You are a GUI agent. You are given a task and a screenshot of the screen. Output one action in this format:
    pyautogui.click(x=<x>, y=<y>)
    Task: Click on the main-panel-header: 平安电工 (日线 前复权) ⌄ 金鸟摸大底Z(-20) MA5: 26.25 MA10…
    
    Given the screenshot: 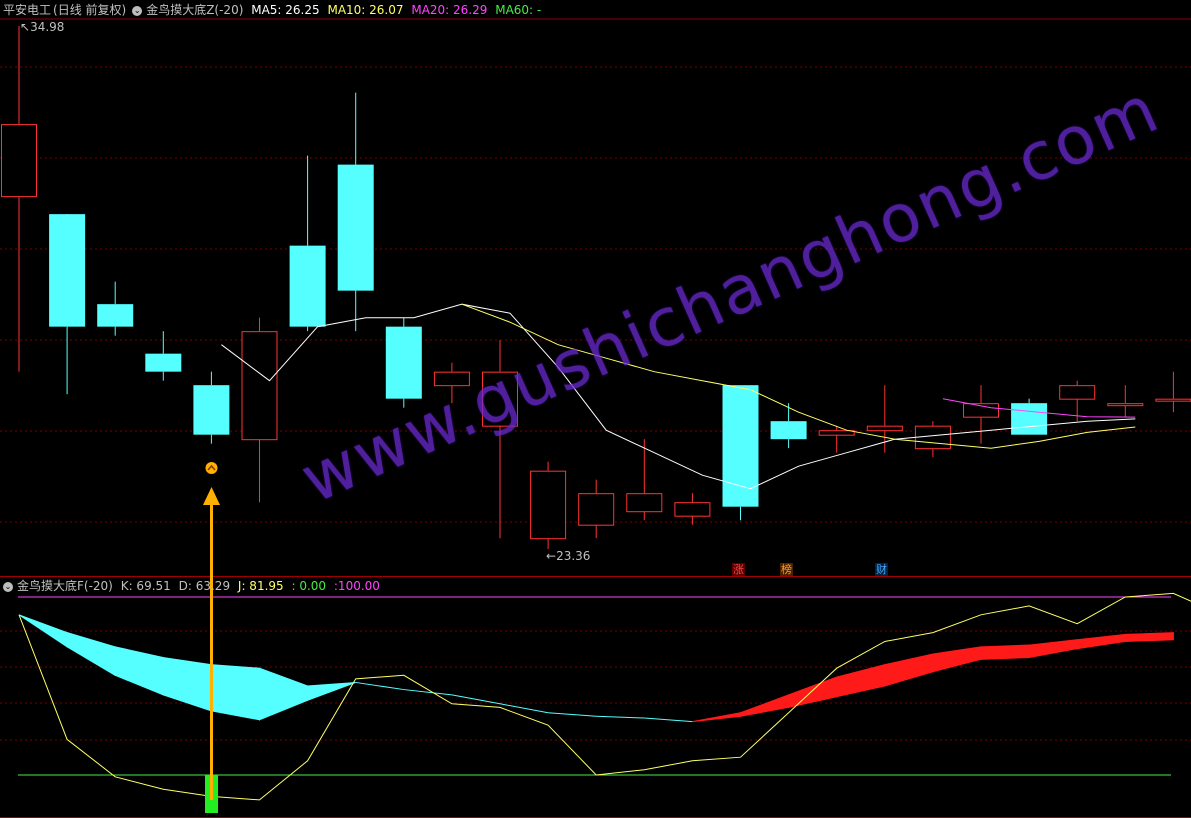 What is the action you would take?
    pyautogui.click(x=274, y=10)
    